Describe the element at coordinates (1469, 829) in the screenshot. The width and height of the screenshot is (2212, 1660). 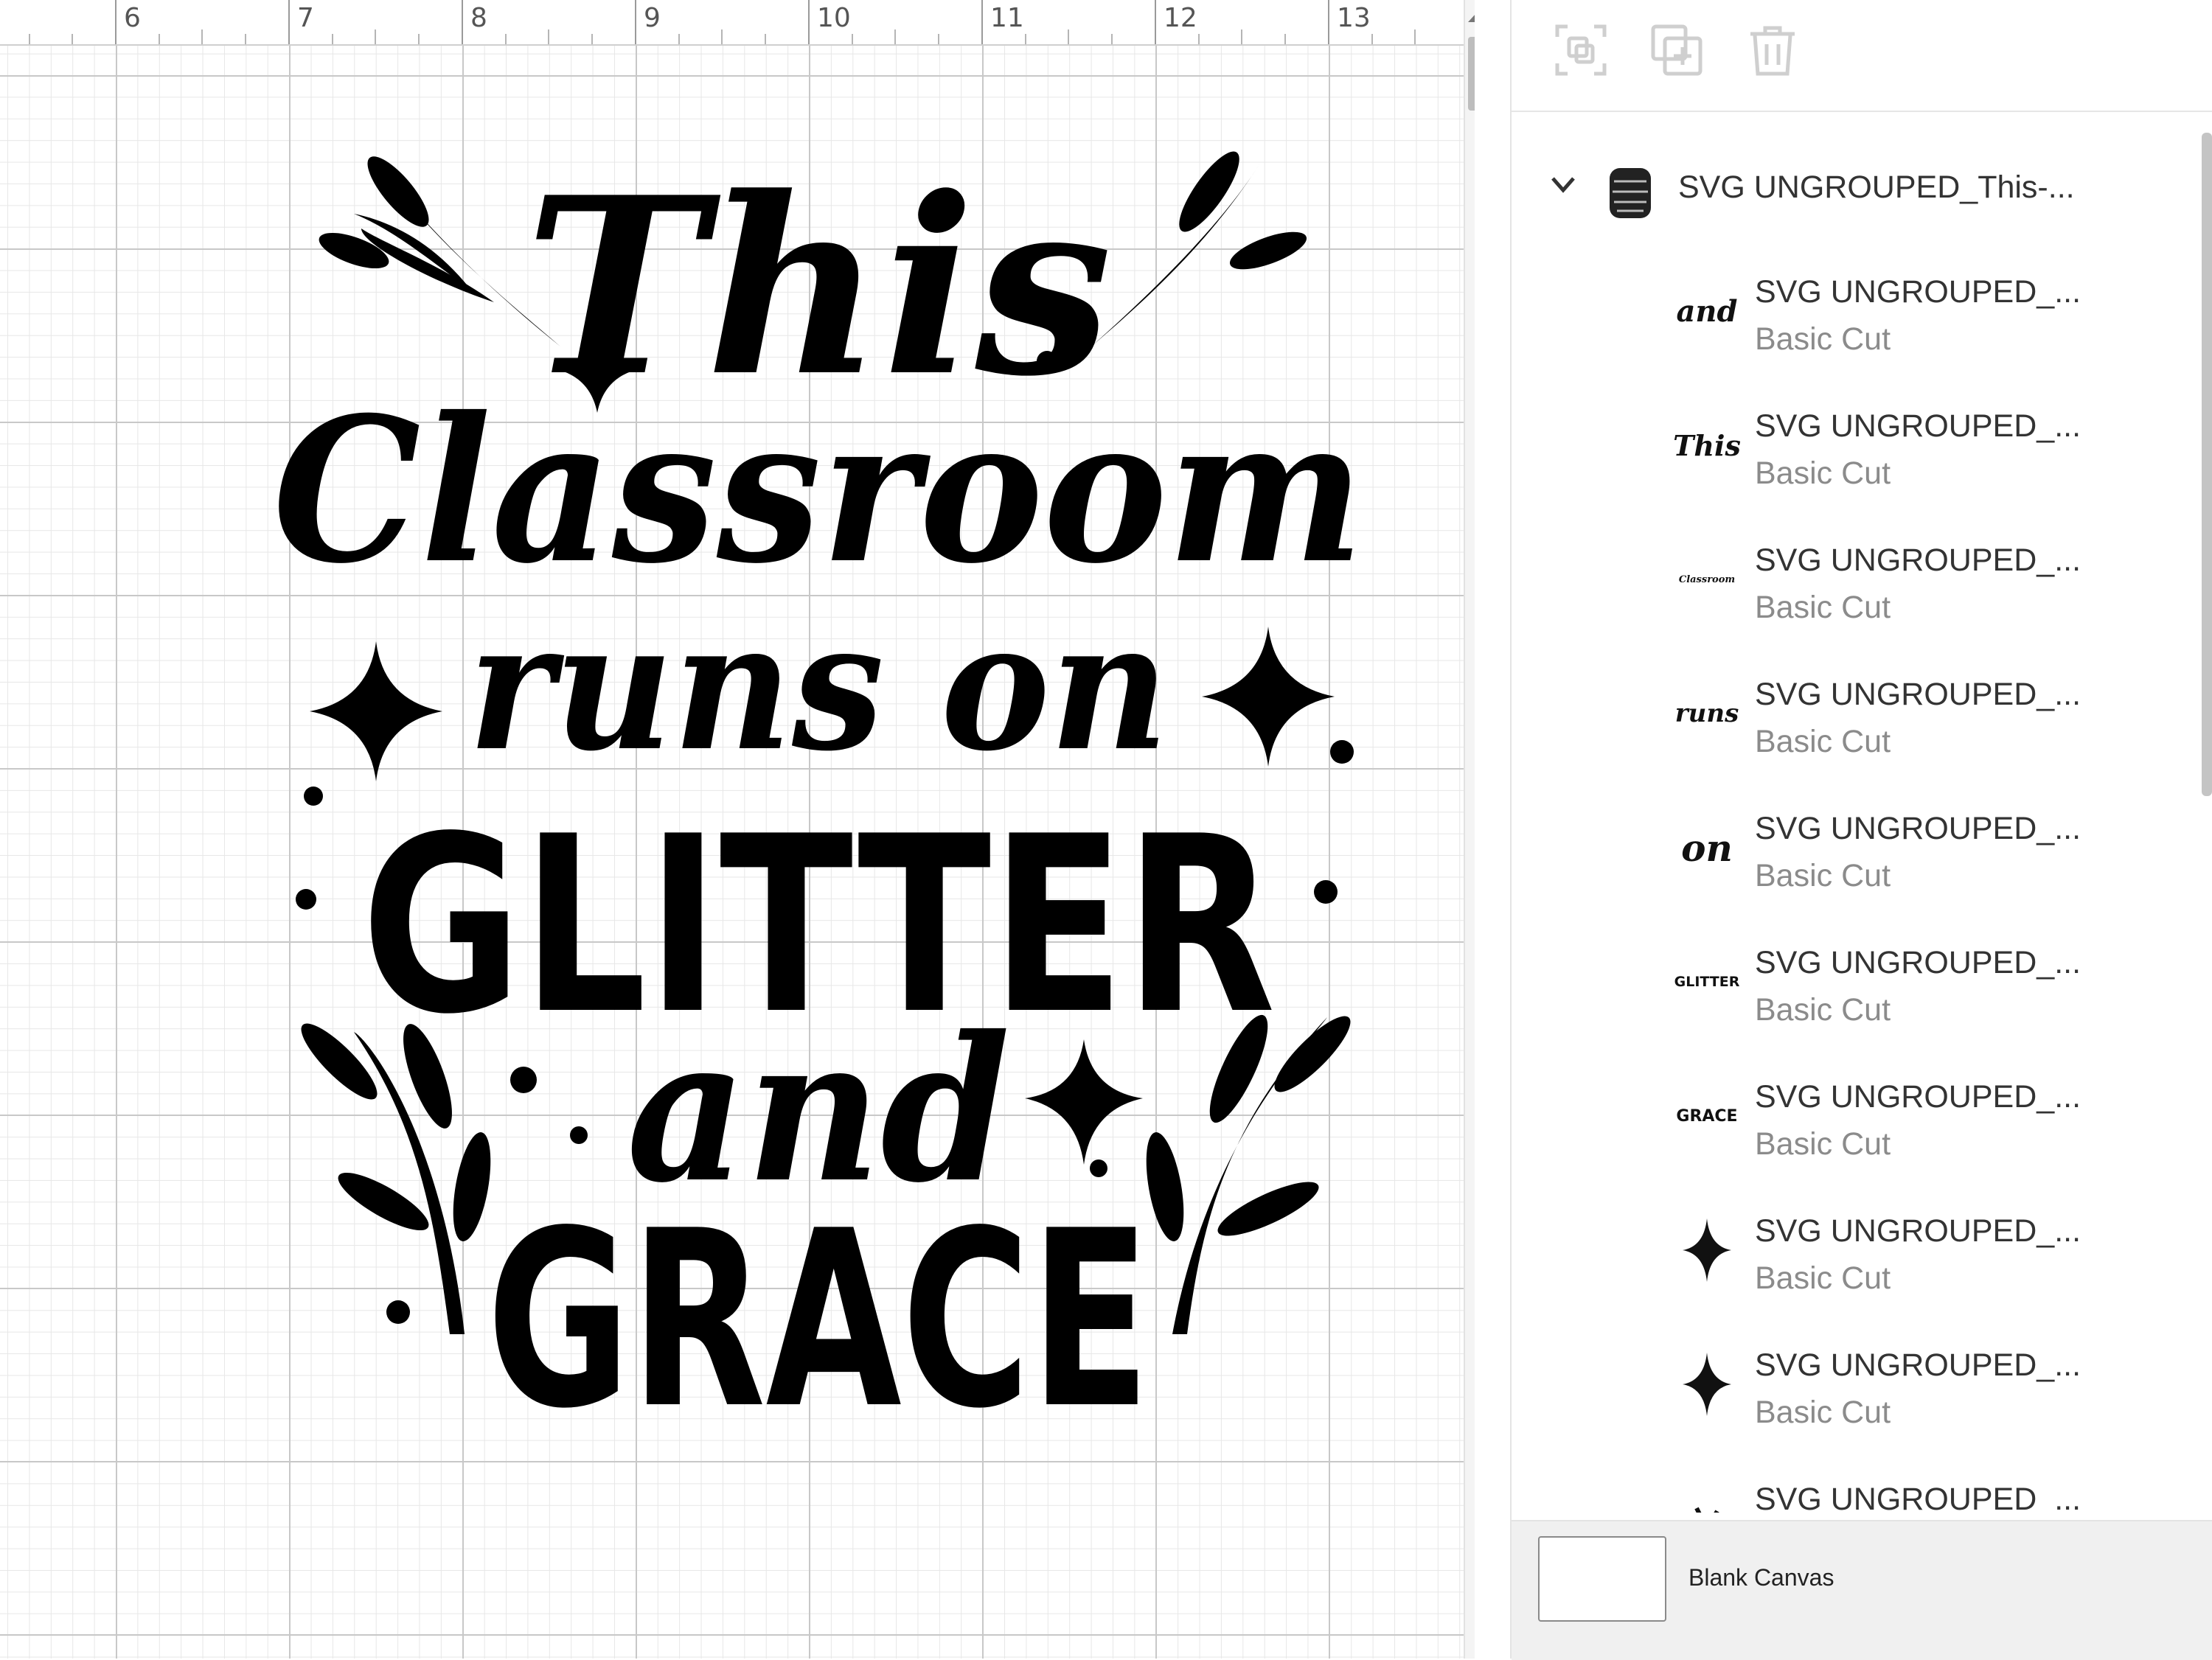
I see `canvas-vertical-scrollbar` at that location.